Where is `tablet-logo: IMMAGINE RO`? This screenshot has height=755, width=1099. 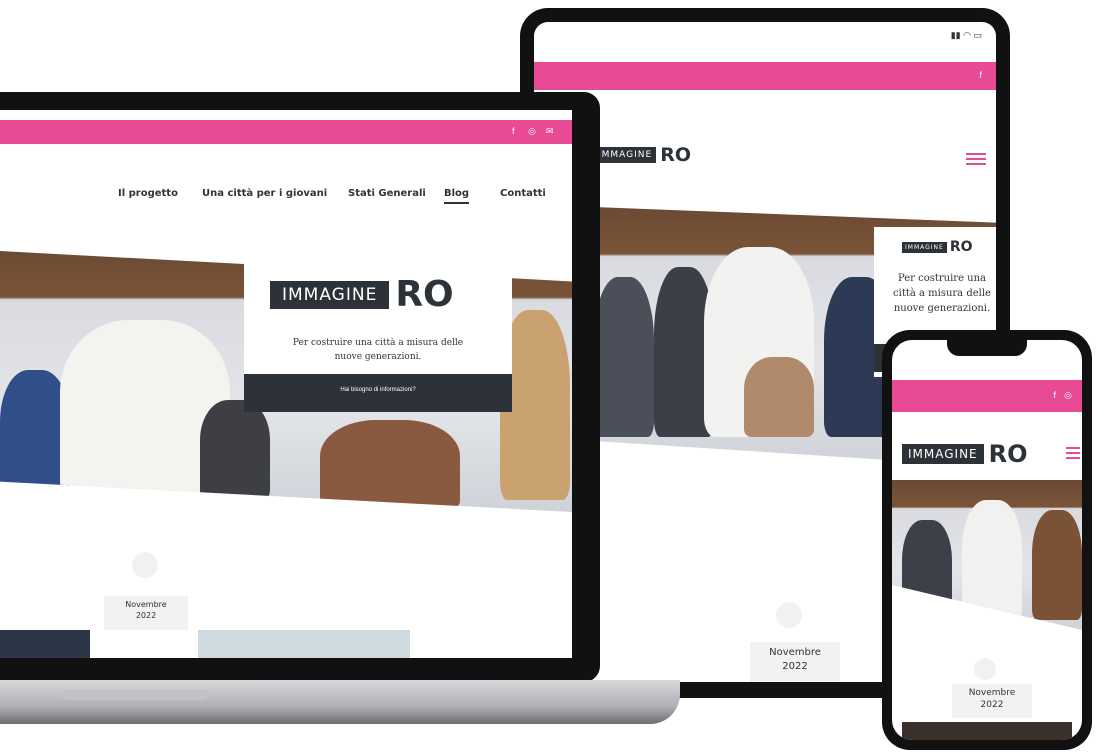
tablet-logo: IMMAGINE RO is located at coordinates (642, 155).